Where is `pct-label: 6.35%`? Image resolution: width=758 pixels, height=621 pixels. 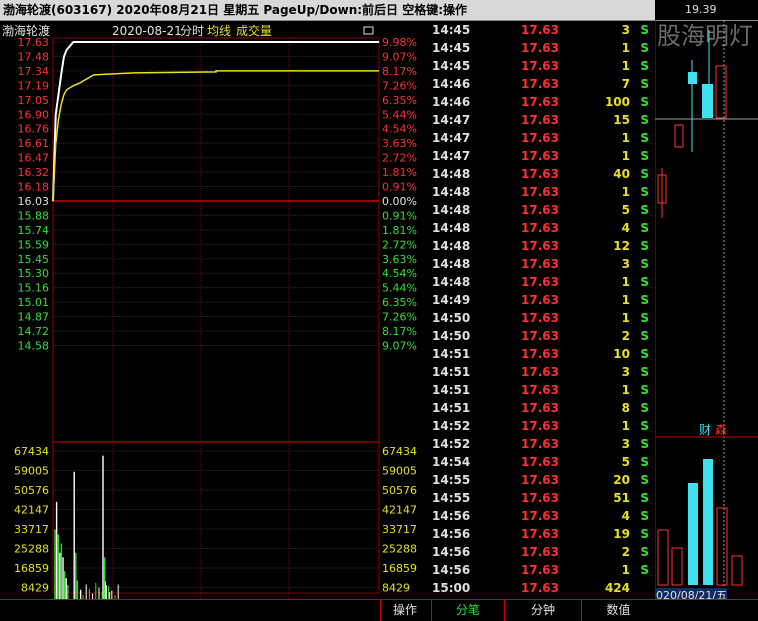 pct-label: 6.35% is located at coordinates (399, 302).